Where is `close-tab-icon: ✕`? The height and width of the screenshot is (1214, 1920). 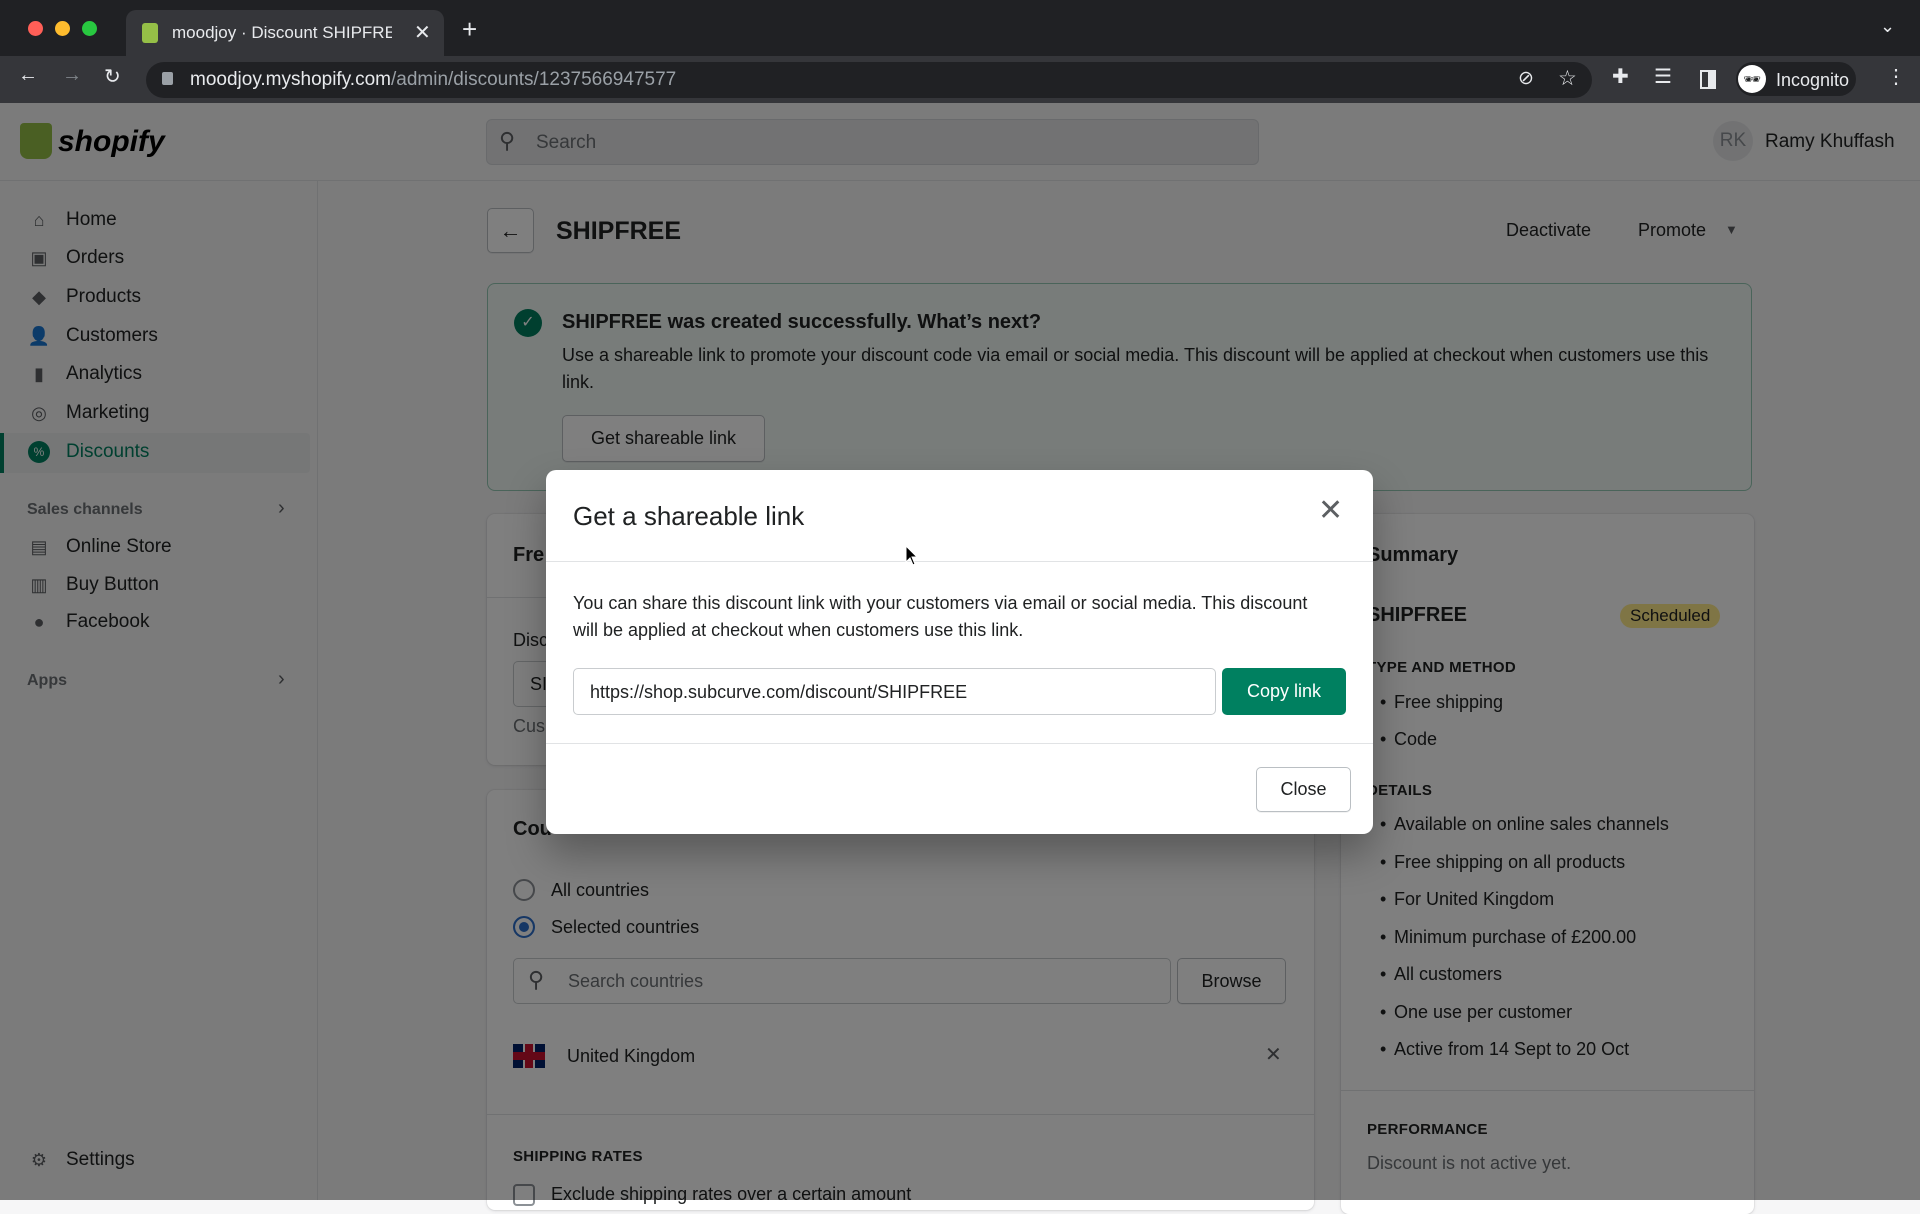 close-tab-icon: ✕ is located at coordinates (422, 32).